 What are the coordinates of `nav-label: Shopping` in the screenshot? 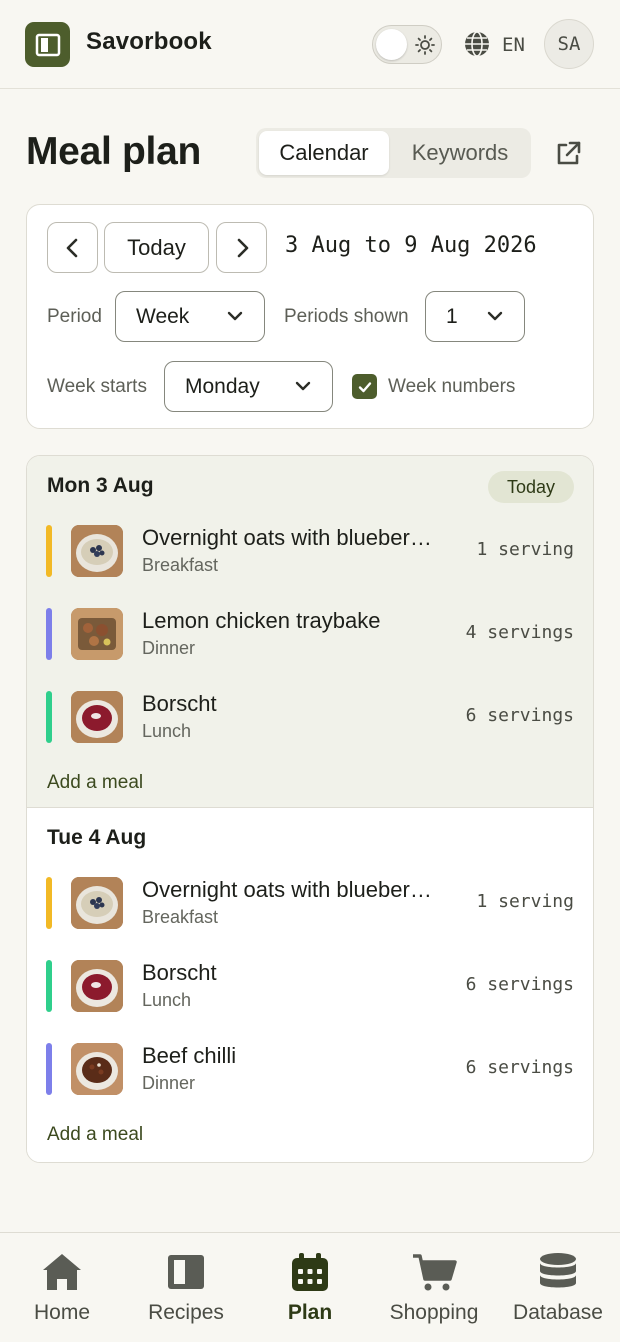 It's located at (434, 1312).